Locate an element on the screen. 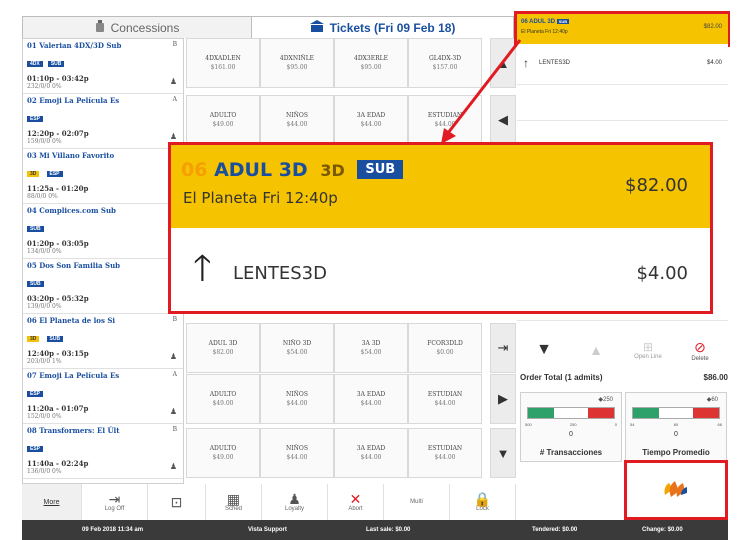 Image resolution: width=740 pixels, height=540 pixels. order-line-lentes-price: $4.00 is located at coordinates (714, 63).